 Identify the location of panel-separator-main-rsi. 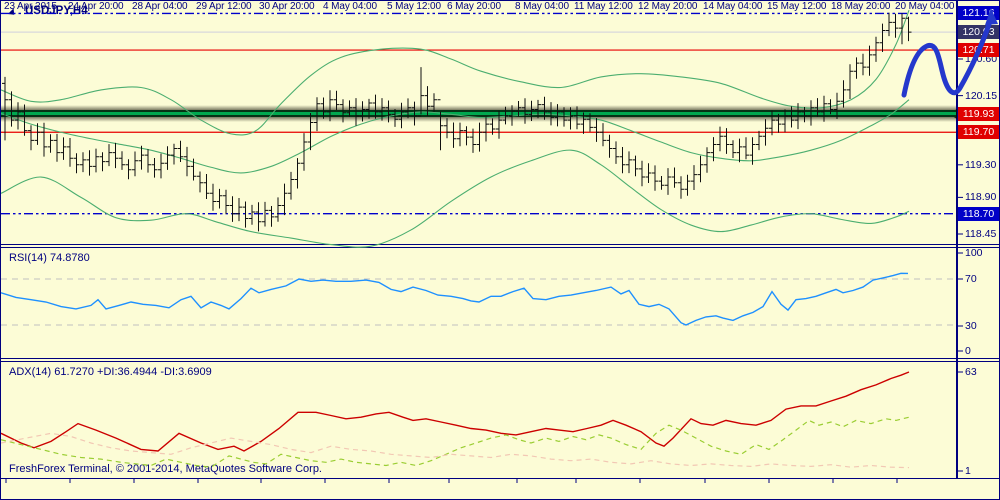
(500, 246).